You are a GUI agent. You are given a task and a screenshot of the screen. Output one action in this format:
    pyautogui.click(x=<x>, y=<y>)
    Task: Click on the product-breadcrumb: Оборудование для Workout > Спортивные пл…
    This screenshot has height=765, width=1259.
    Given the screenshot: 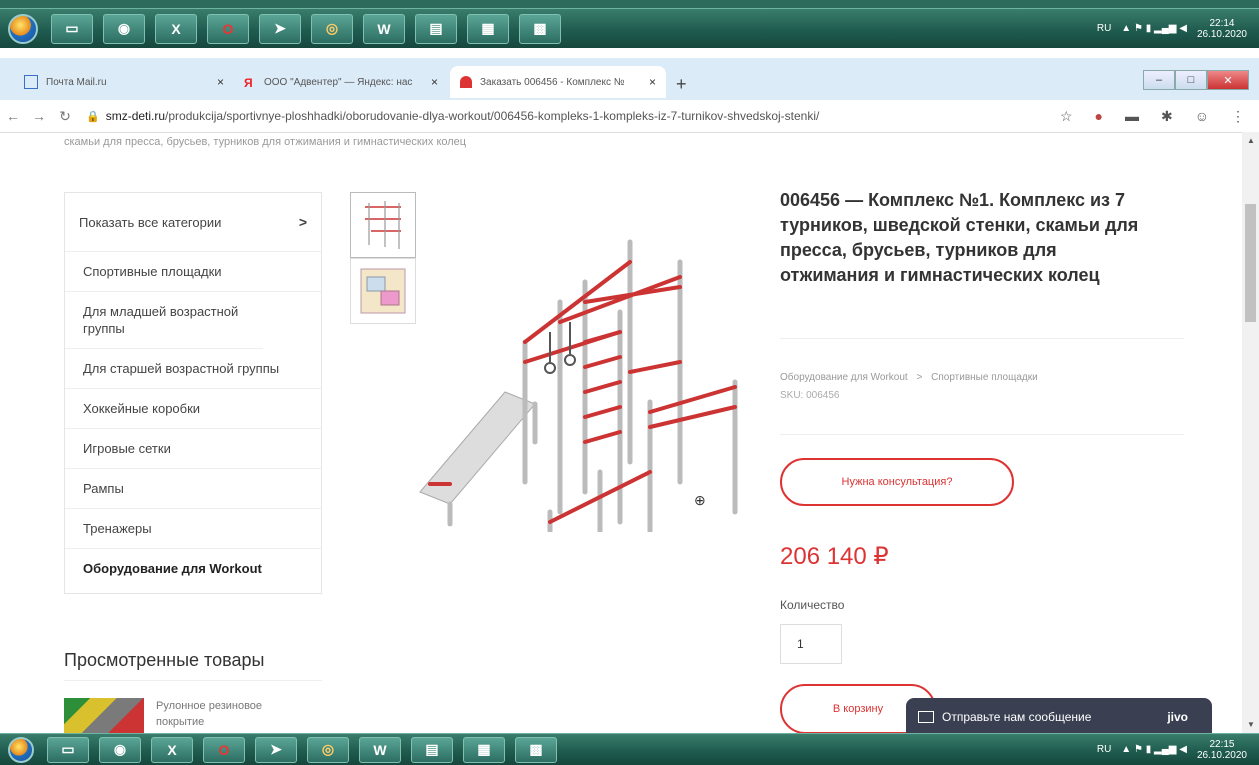 What is the action you would take?
    pyautogui.click(x=909, y=377)
    